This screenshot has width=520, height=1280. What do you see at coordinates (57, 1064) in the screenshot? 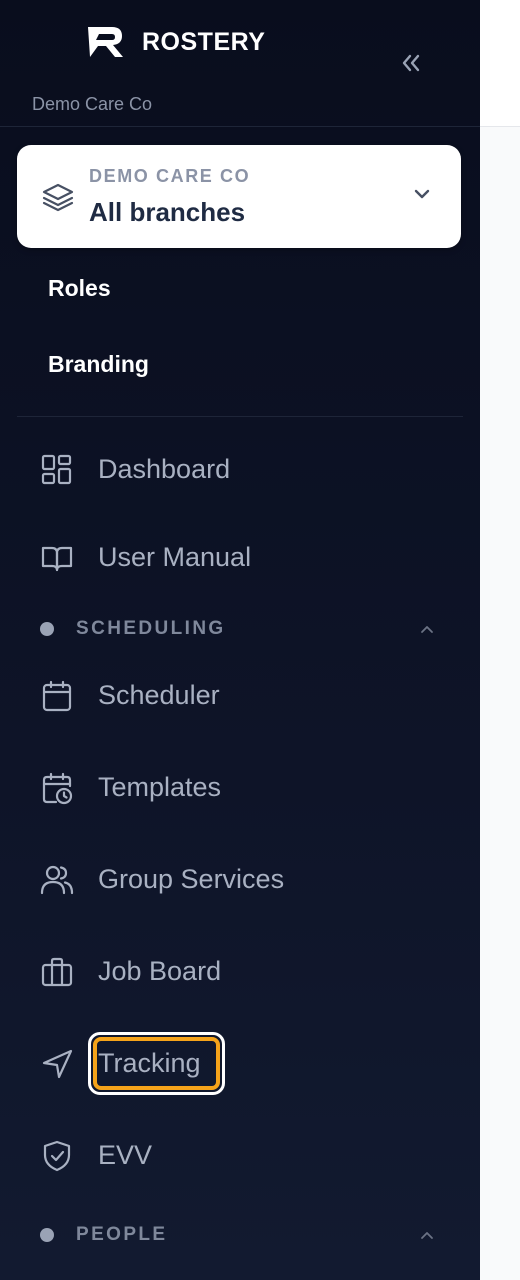
I see `navigation-icon` at bounding box center [57, 1064].